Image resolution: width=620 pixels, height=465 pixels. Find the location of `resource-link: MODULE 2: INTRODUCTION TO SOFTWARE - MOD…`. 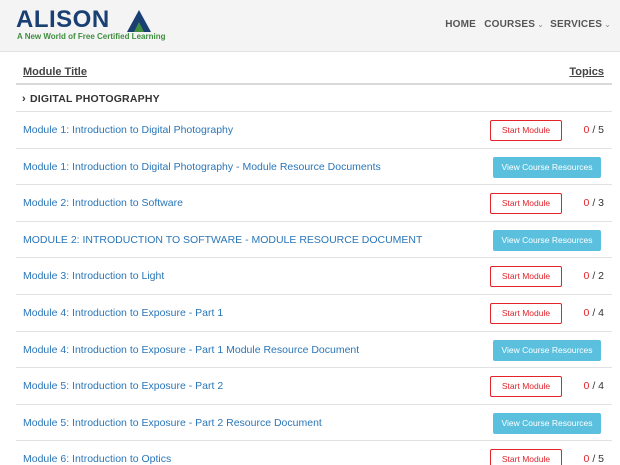

resource-link: MODULE 2: INTRODUCTION TO SOFTWARE - MOD… is located at coordinates (222, 240).